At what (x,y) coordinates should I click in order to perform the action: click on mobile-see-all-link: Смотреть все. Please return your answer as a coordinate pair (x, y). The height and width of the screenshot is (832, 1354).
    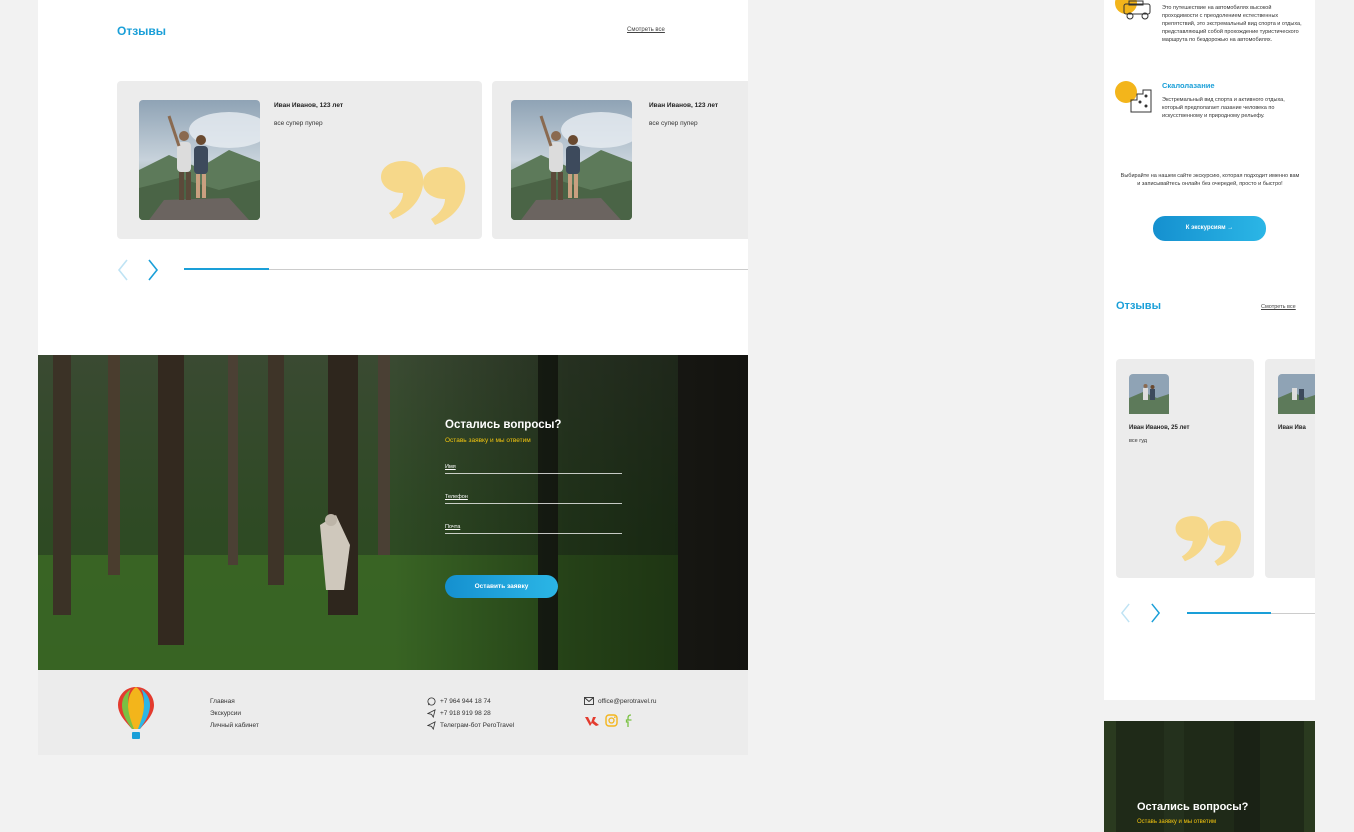
    Looking at the image, I should click on (1278, 307).